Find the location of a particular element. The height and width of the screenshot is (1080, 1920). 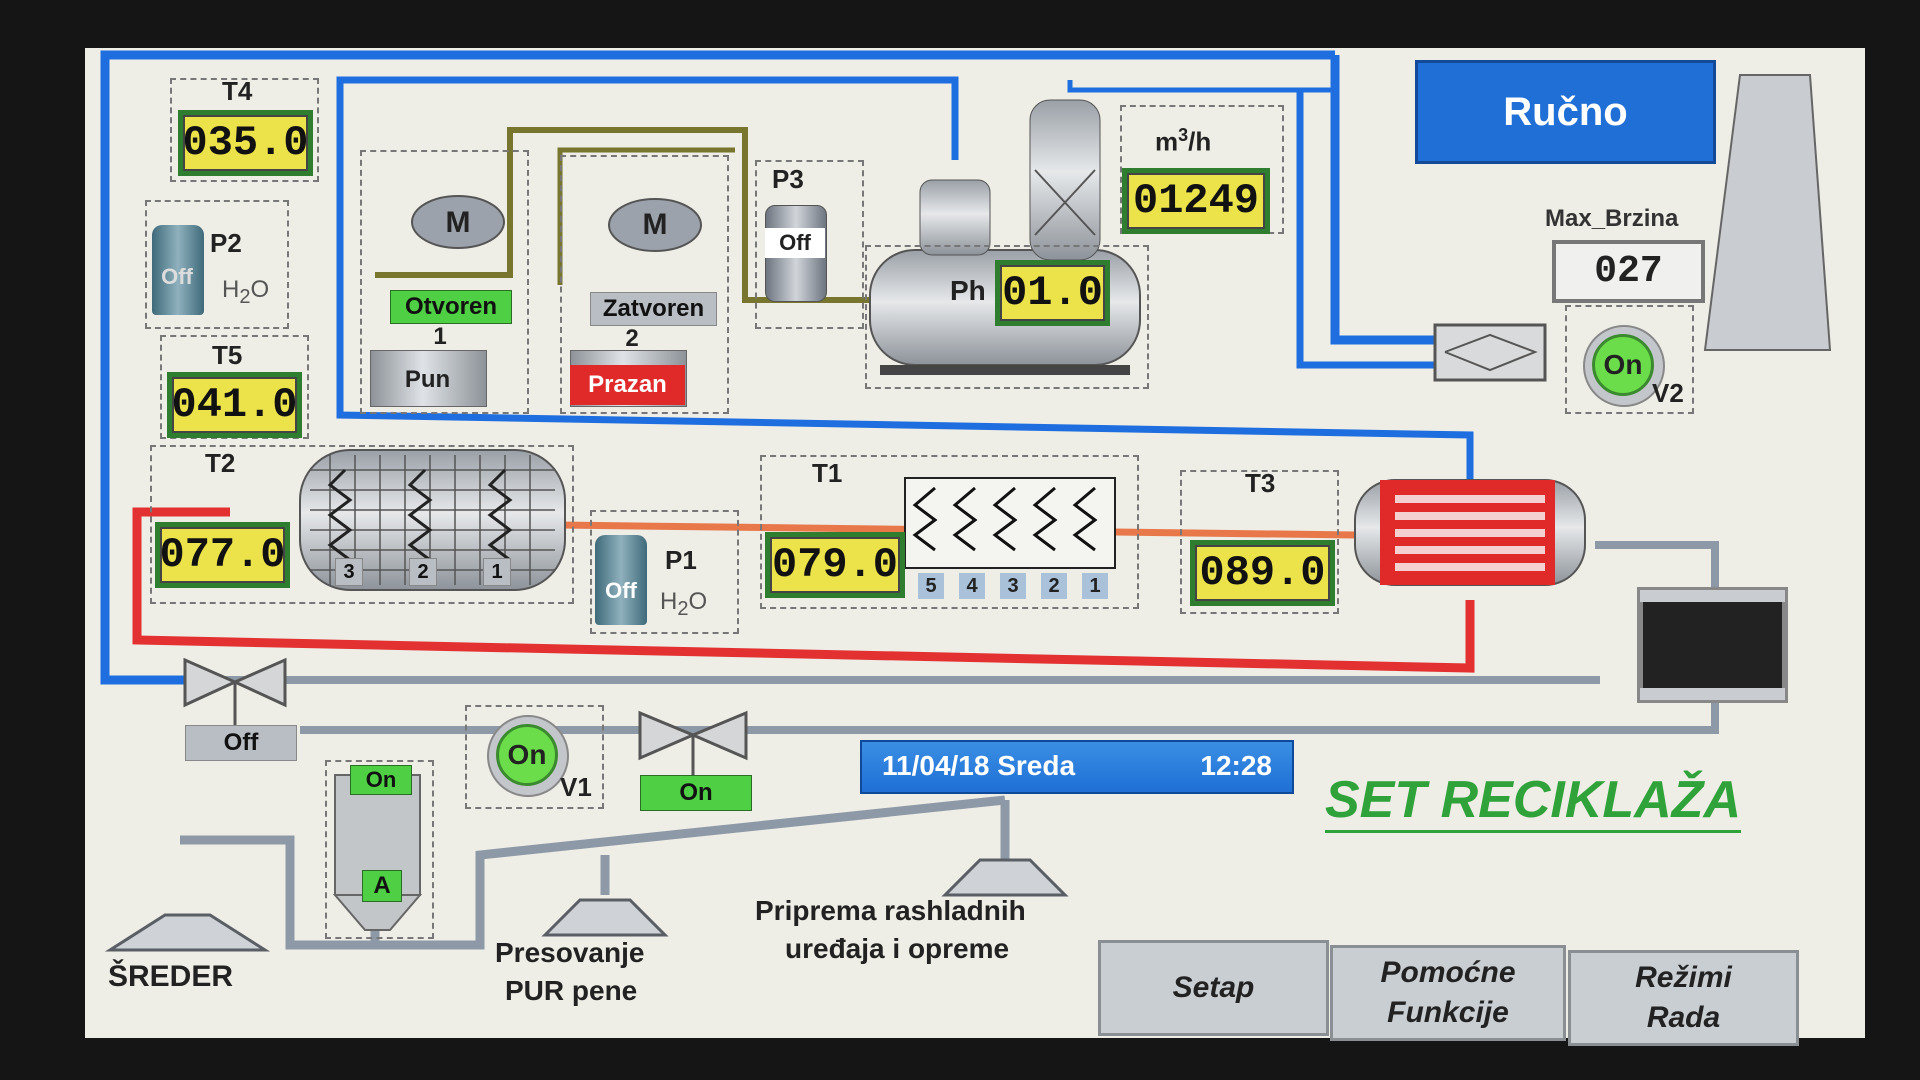

heater-t2-seg: 1 is located at coordinates (497, 572).